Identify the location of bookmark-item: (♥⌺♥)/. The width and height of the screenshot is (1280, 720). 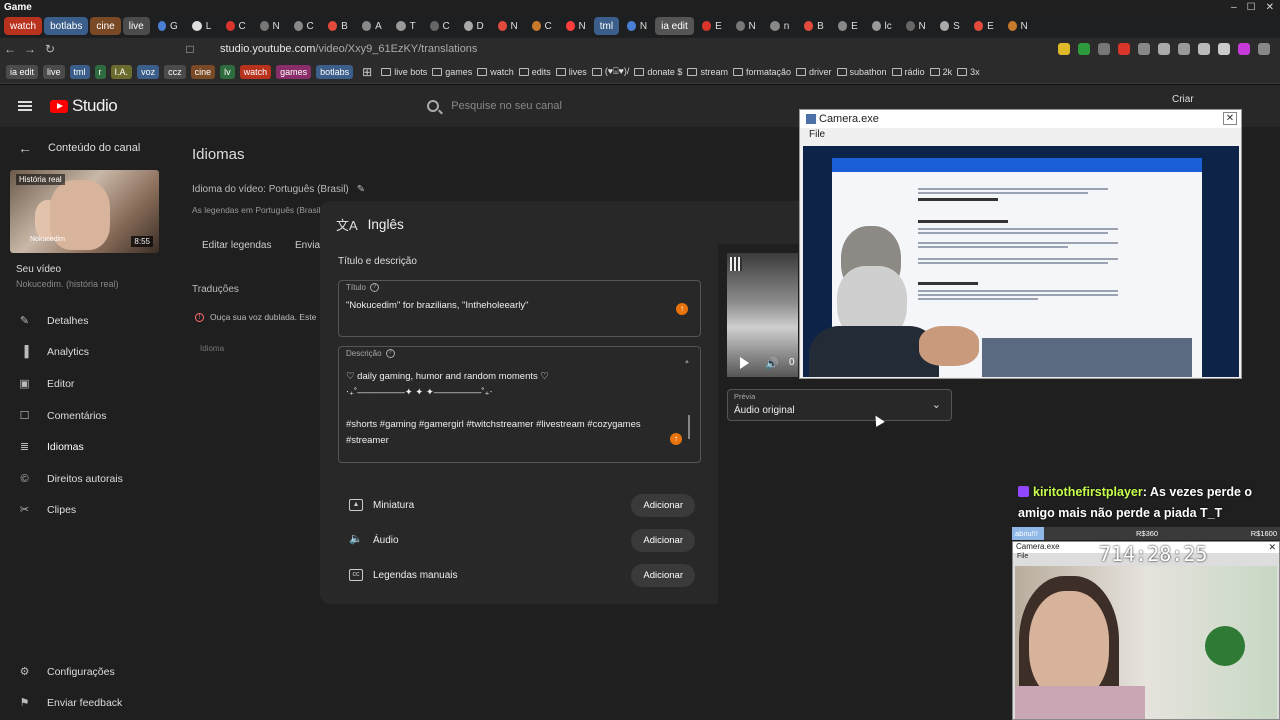
(610, 71).